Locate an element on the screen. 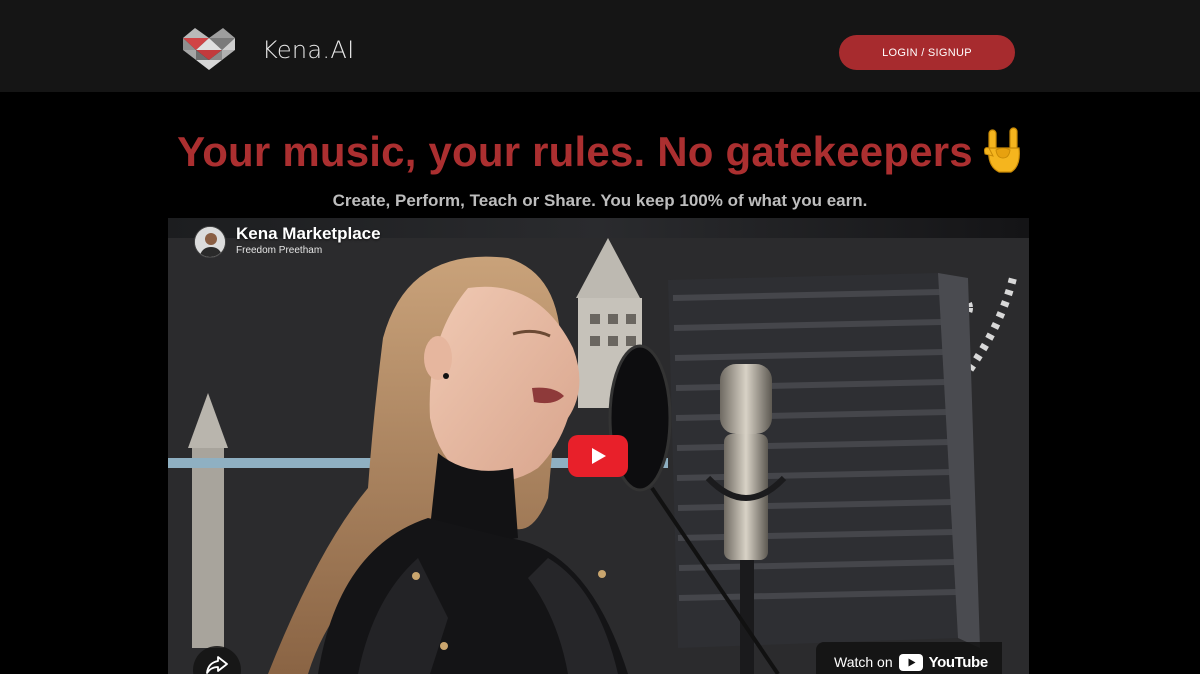  play-icon is located at coordinates (599, 456).